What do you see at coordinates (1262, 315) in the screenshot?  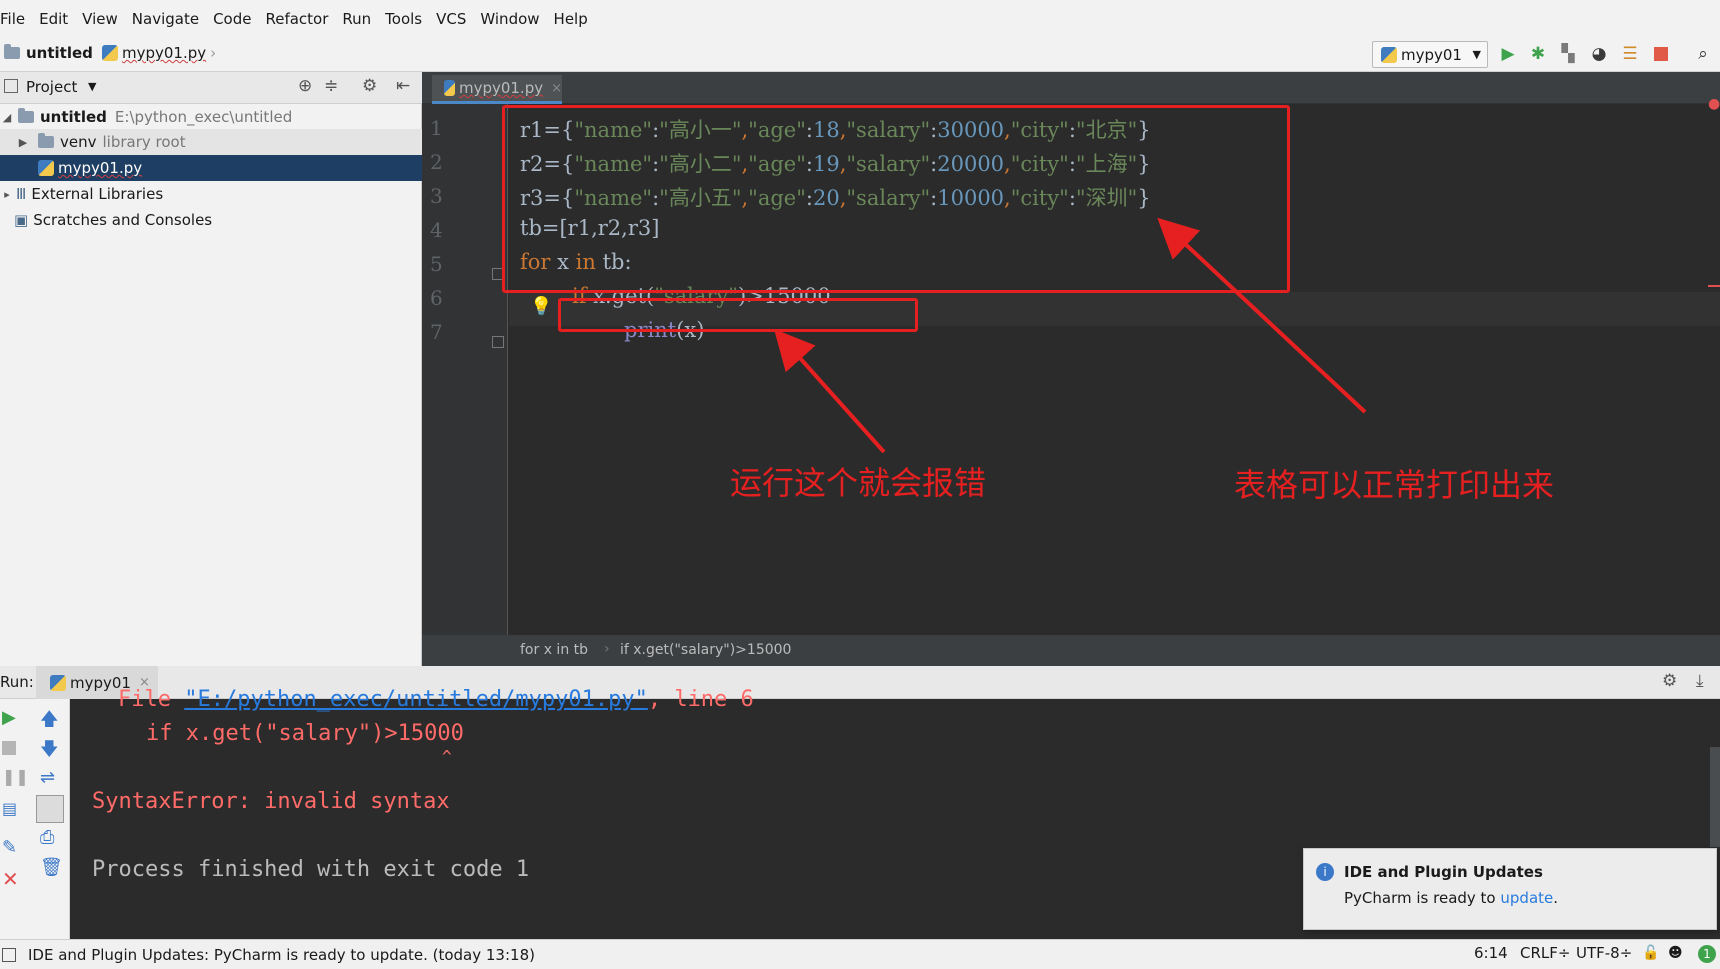 I see `arrow-to-table` at bounding box center [1262, 315].